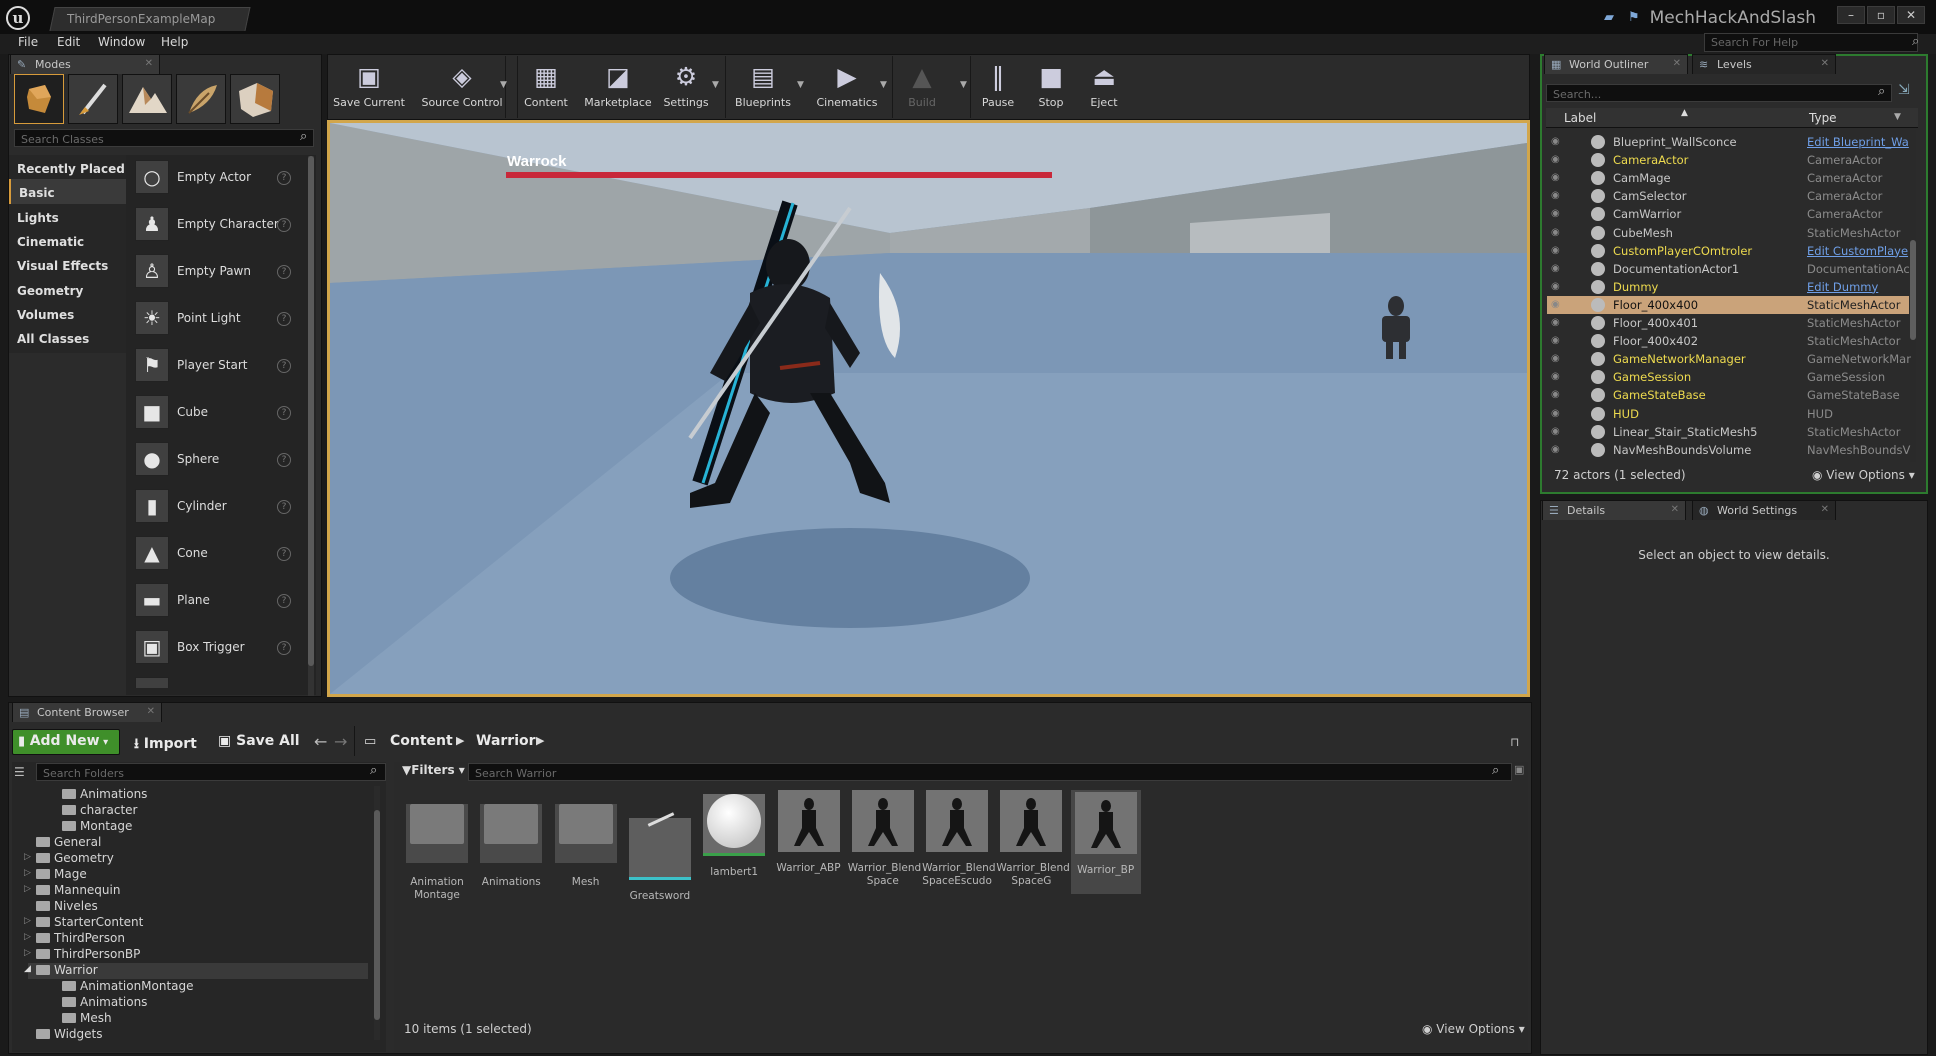 This screenshot has height=1056, width=1936. Describe the element at coordinates (1728, 233) in the screenshot. I see `outliner-row: ◉ CubeMesh StaticMeshActor` at that location.